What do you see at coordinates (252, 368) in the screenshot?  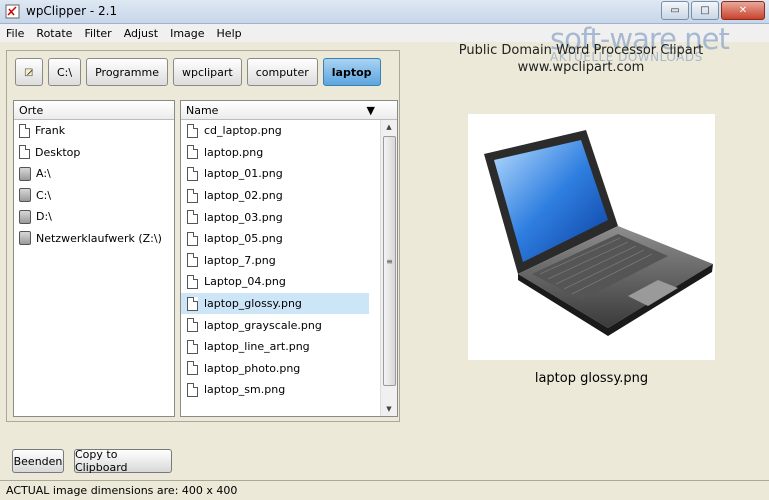 I see `file-name: laptop_photo.png` at bounding box center [252, 368].